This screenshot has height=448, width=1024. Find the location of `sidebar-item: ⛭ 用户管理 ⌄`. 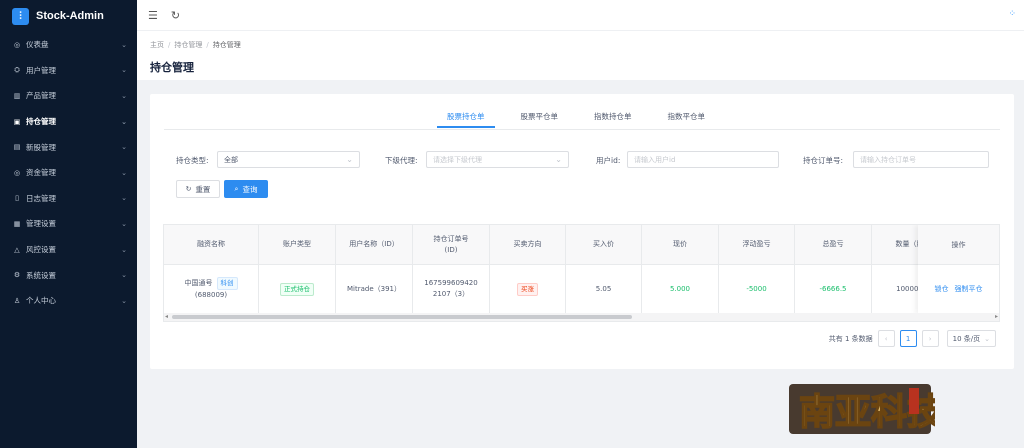

sidebar-item: ⛭ 用户管理 ⌄ is located at coordinates (68, 71).